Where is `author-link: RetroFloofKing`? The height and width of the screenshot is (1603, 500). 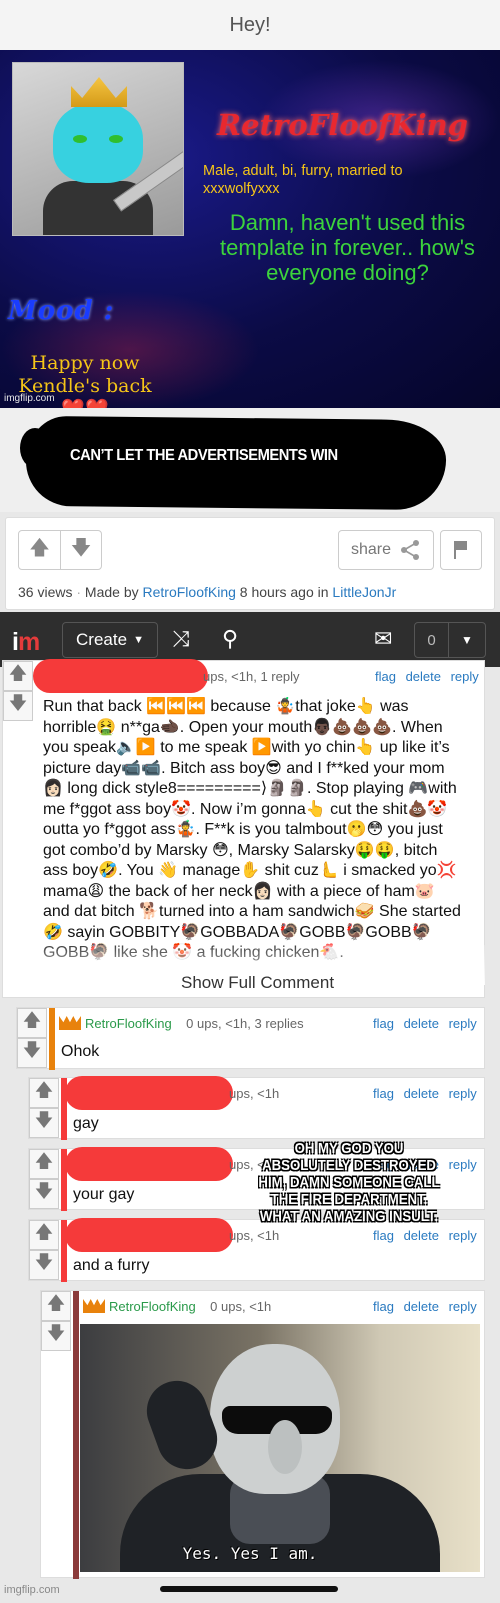
author-link: RetroFloofKing is located at coordinates (189, 592).